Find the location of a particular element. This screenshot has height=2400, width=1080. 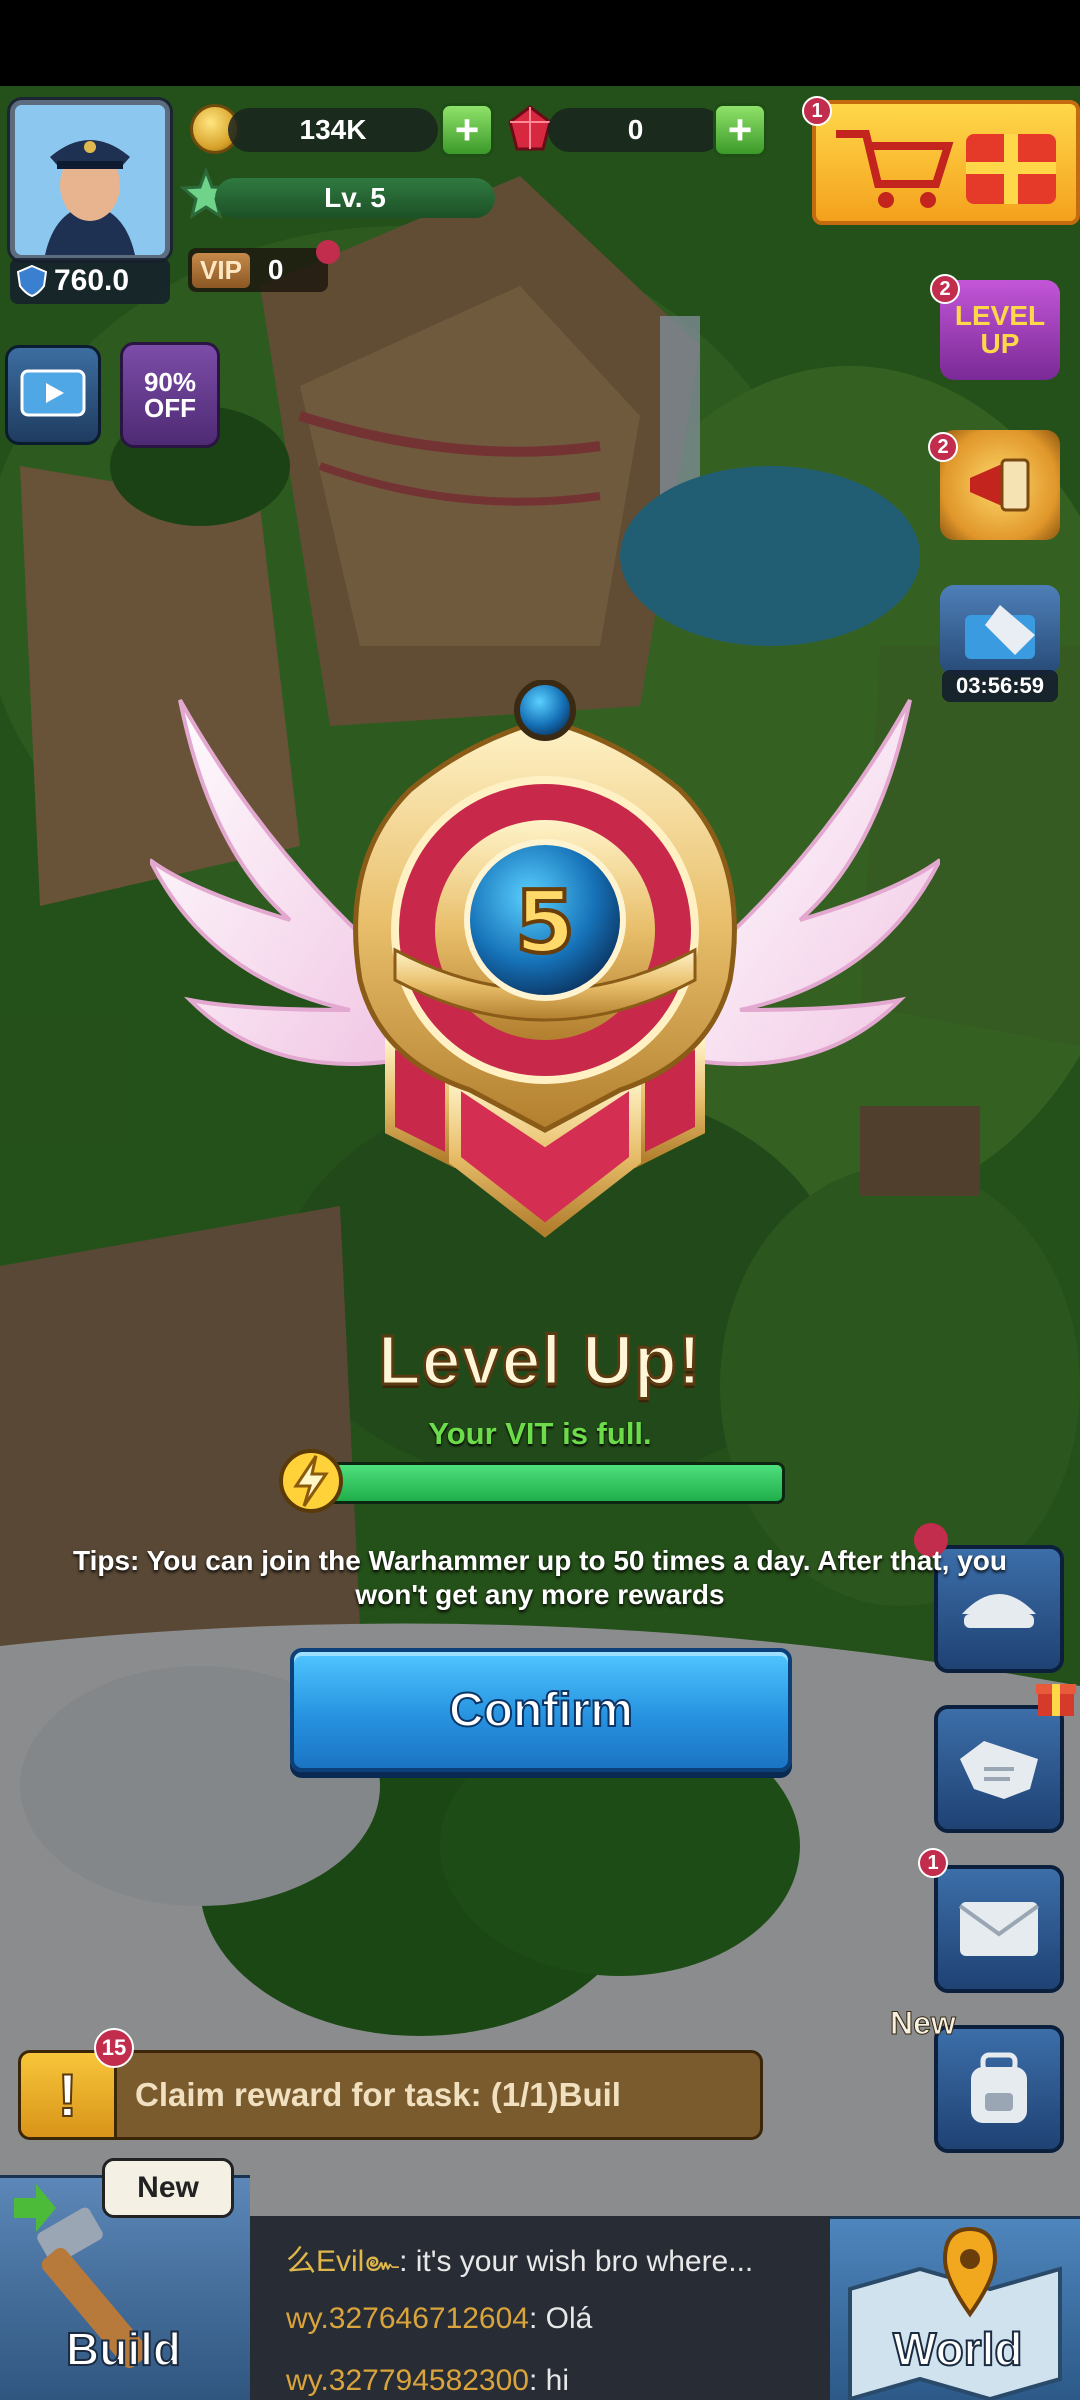

vip-status: VIP 0 is located at coordinates (258, 270).